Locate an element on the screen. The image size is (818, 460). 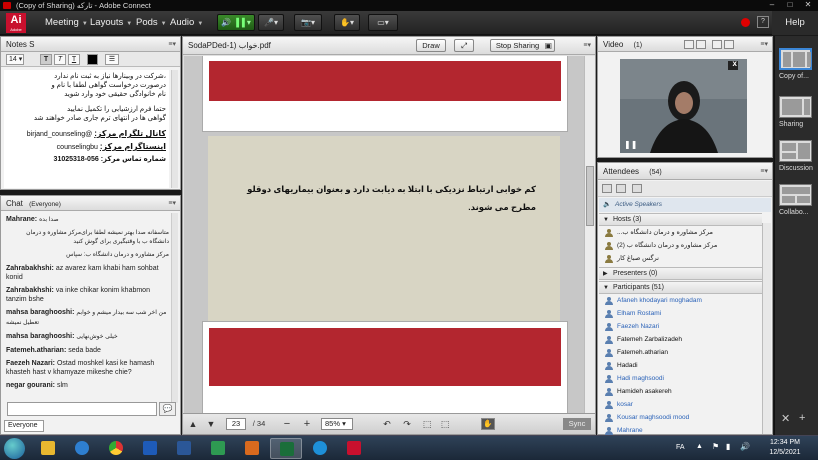
pointer-tool-button: ✋ is located at coordinates (488, 424).